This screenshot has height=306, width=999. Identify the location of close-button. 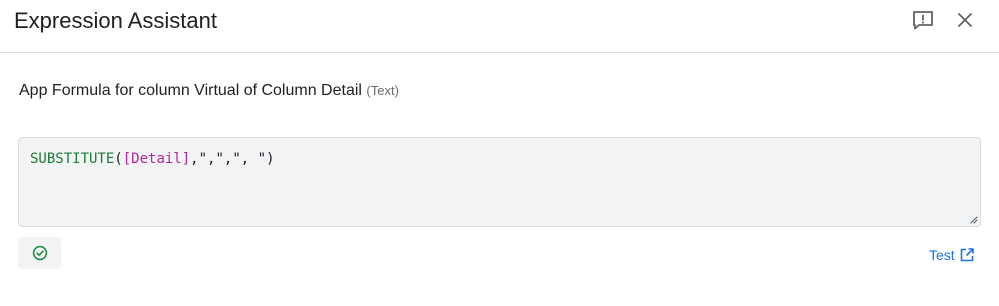
(965, 20).